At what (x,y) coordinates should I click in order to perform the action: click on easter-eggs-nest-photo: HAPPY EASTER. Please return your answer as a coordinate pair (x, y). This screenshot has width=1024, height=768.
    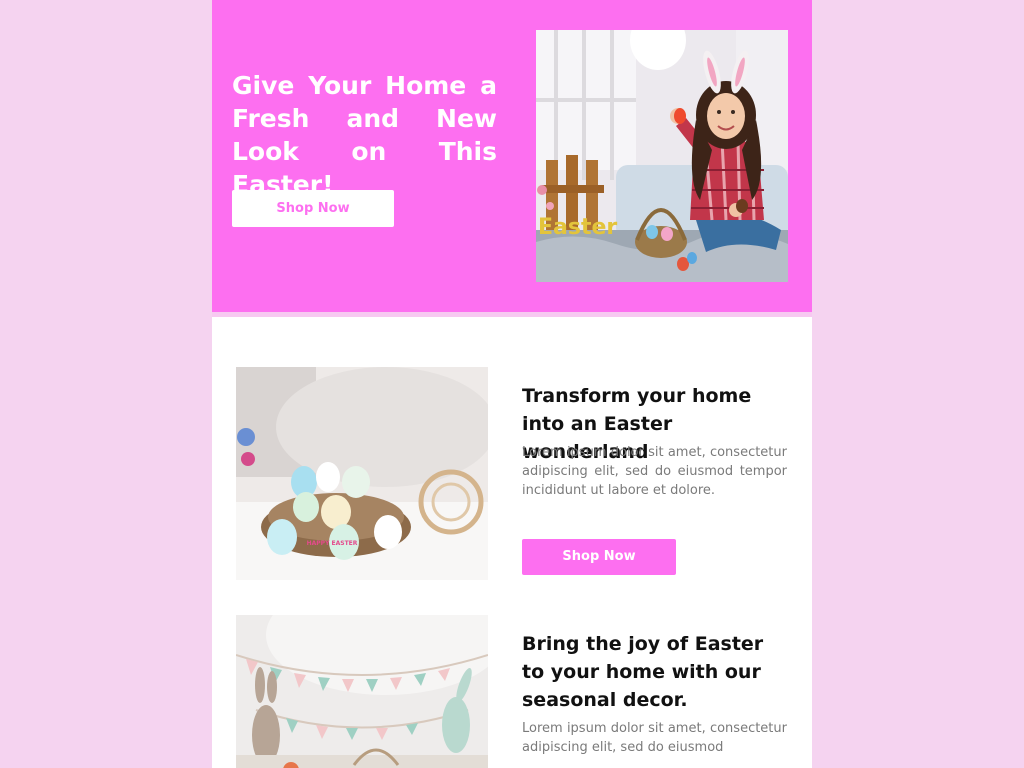
    Looking at the image, I should click on (362, 473).